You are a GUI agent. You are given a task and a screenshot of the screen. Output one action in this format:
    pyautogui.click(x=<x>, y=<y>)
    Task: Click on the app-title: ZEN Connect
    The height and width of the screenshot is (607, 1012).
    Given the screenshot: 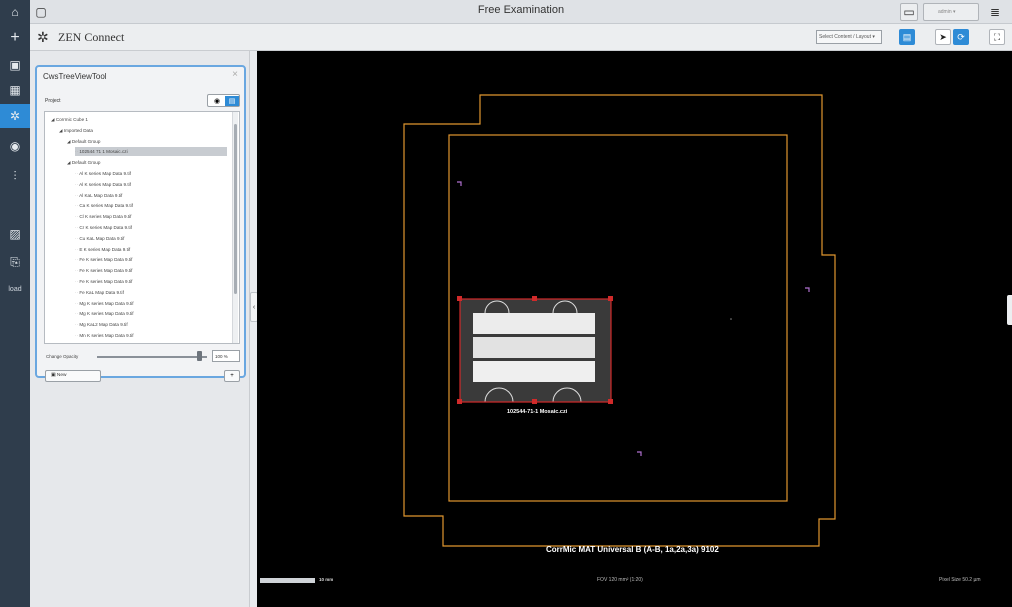 What is the action you would take?
    pyautogui.click(x=91, y=37)
    